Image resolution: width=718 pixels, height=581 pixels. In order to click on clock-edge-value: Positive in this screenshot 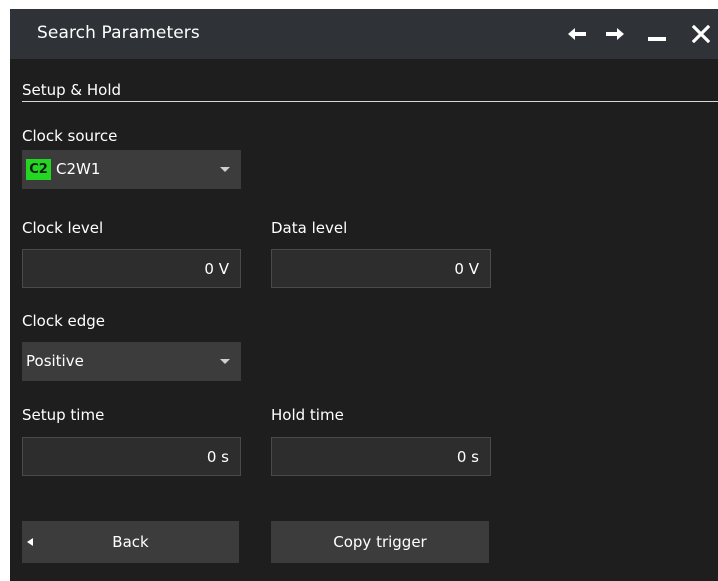, I will do `click(55, 361)`.